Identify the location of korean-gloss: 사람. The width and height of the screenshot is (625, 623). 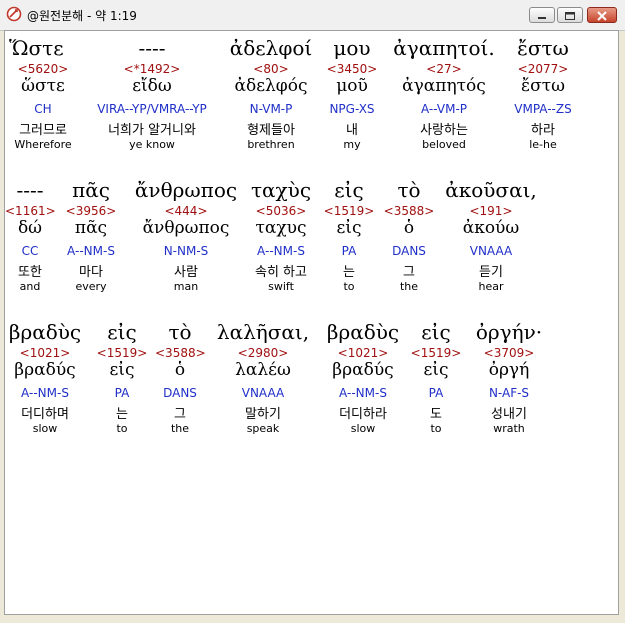
(186, 272).